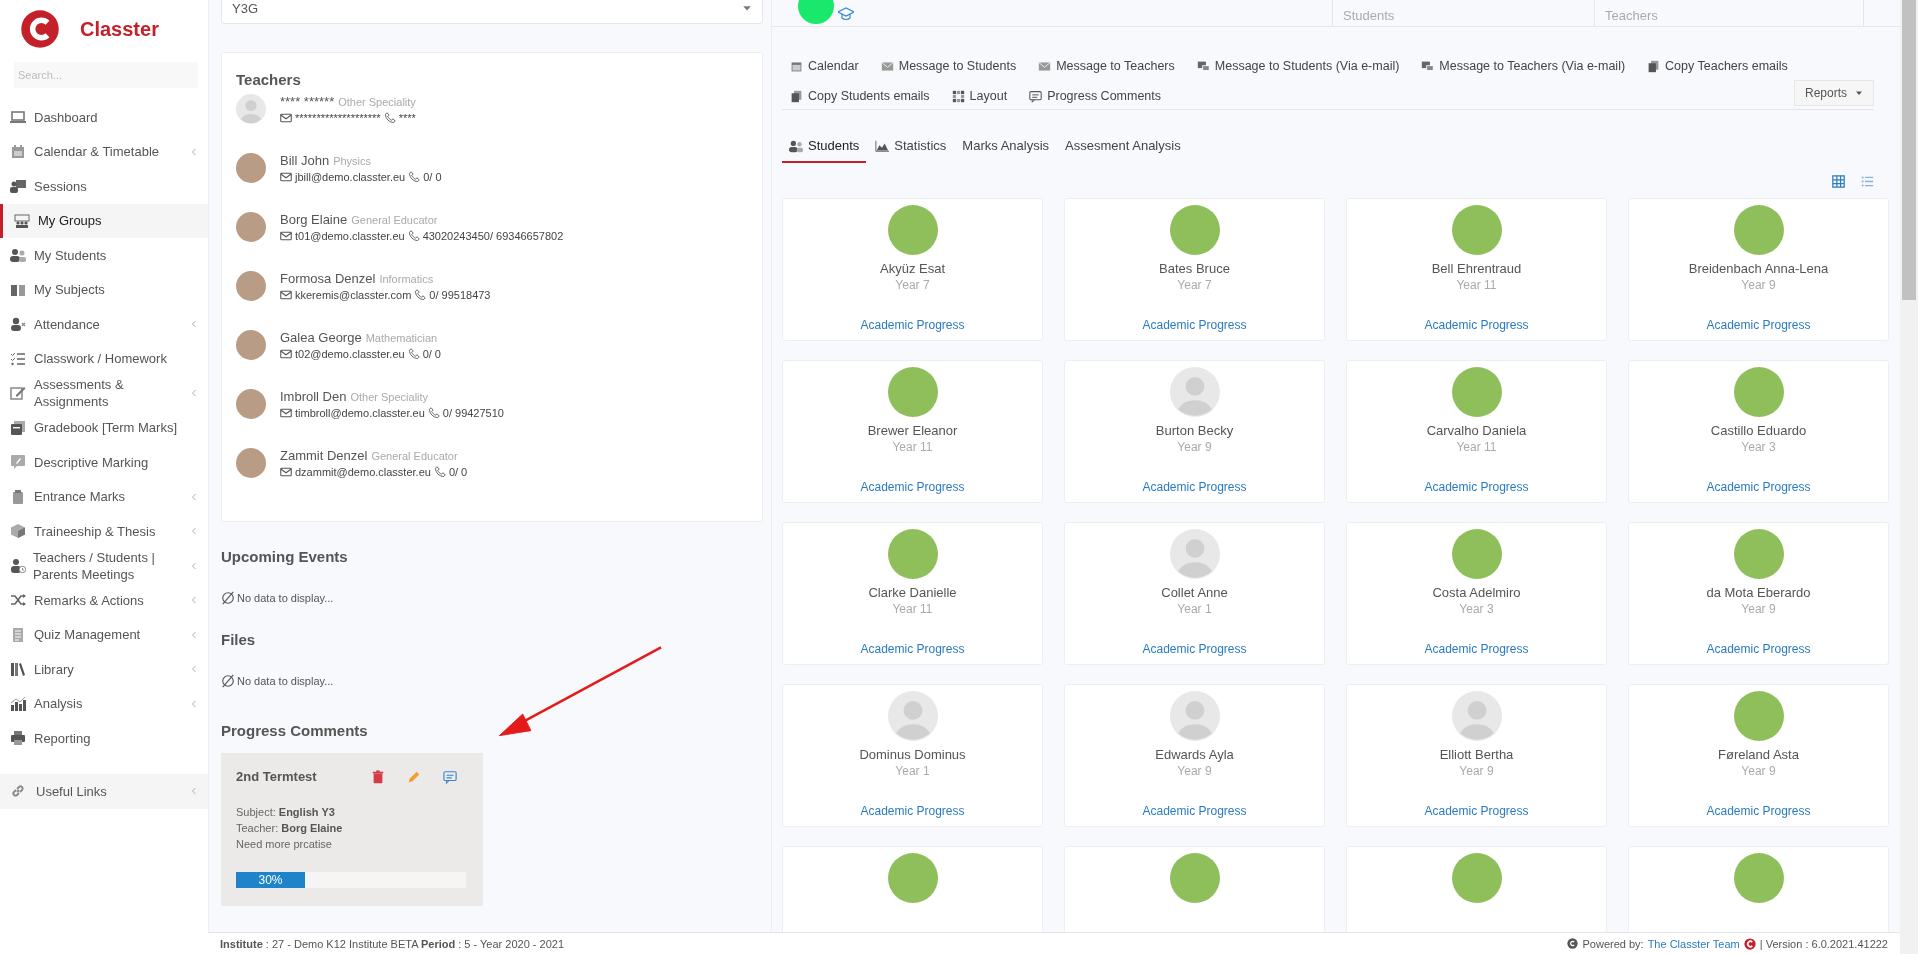 This screenshot has height=954, width=1918. Describe the element at coordinates (1428, 66) in the screenshot. I see `mail-monitor-icon` at that location.